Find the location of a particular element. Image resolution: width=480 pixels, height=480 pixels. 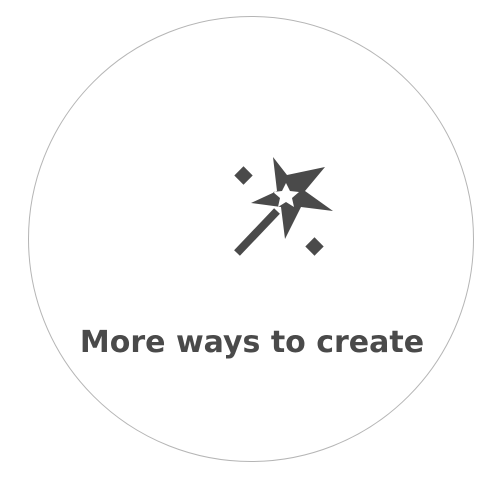

card-label: More ways to create is located at coordinates (252, 342).